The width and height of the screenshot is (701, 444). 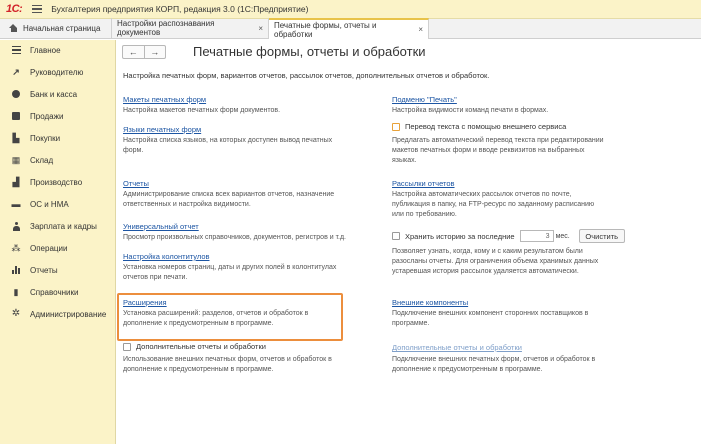 I want to click on sidebar-item-label: Склад, so click(x=42, y=160).